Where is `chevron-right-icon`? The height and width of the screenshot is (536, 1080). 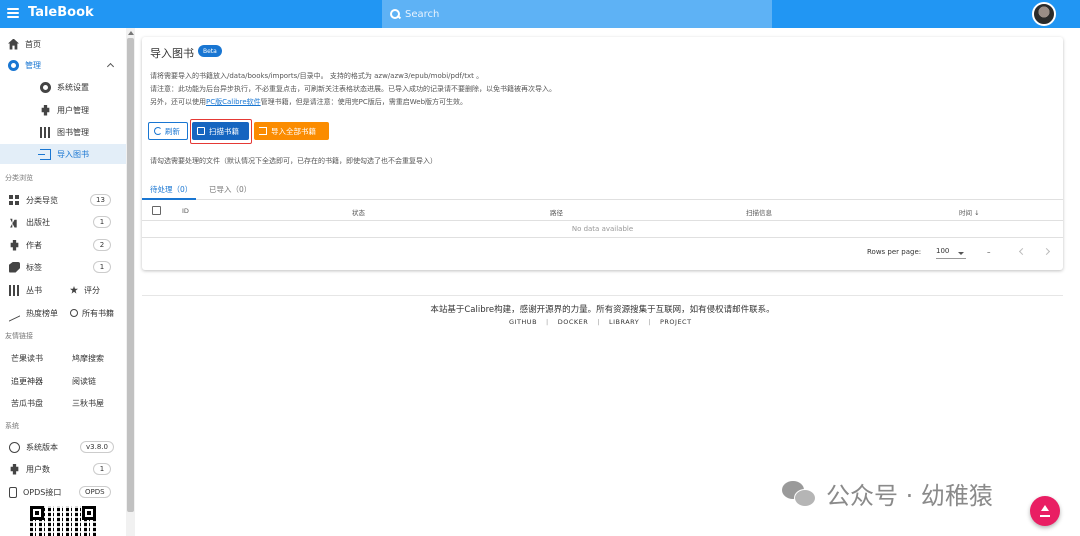
chevron-right-icon is located at coordinates (1046, 251).